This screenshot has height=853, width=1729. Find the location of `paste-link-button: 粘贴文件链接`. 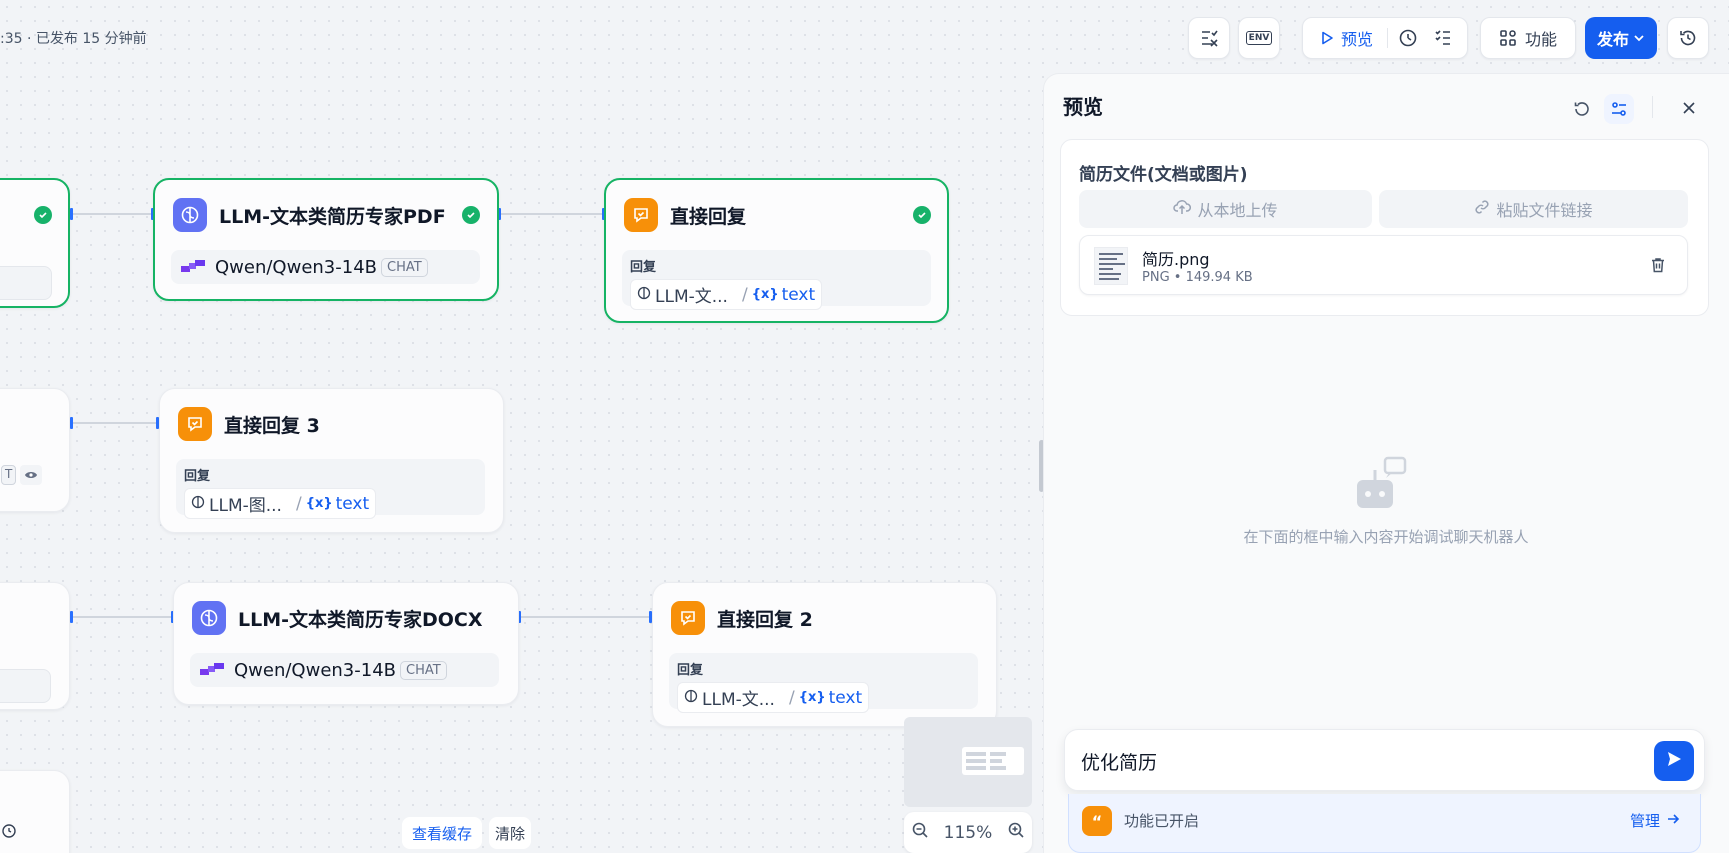

paste-link-button: 粘贴文件链接 is located at coordinates (1533, 209).